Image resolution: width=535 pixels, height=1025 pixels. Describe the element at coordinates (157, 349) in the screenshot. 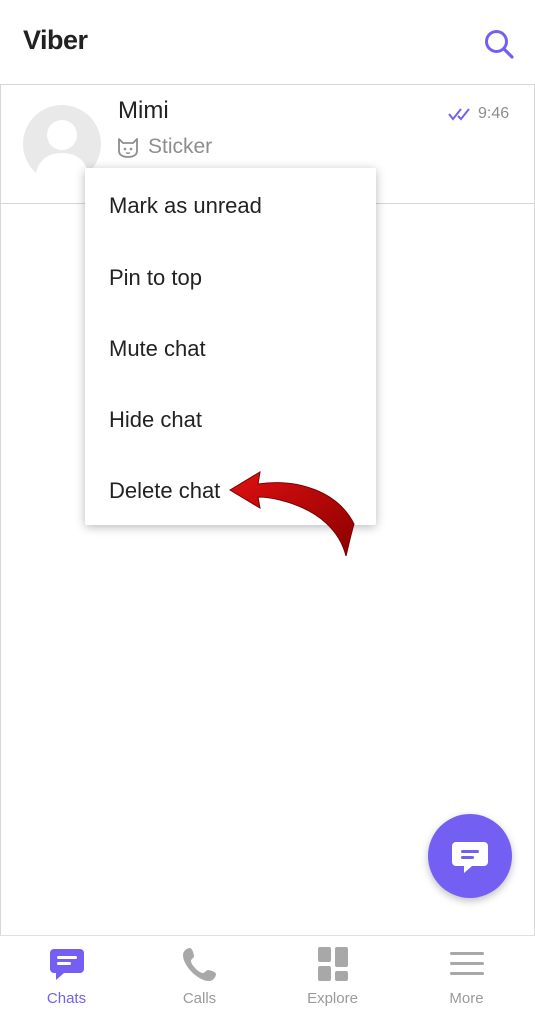

I see `menu-item-mute-chat: Mute chat` at that location.